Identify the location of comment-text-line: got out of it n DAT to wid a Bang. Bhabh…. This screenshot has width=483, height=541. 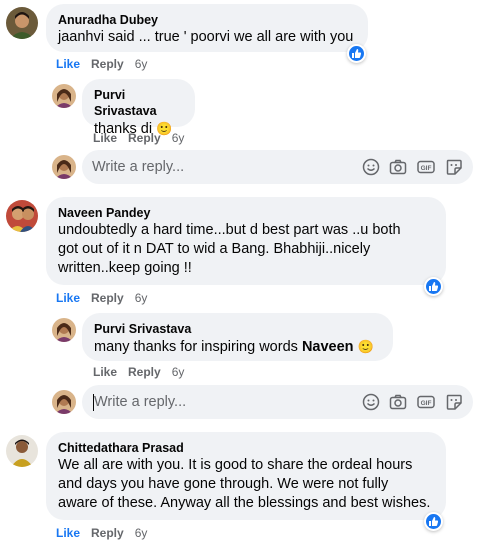
(214, 249).